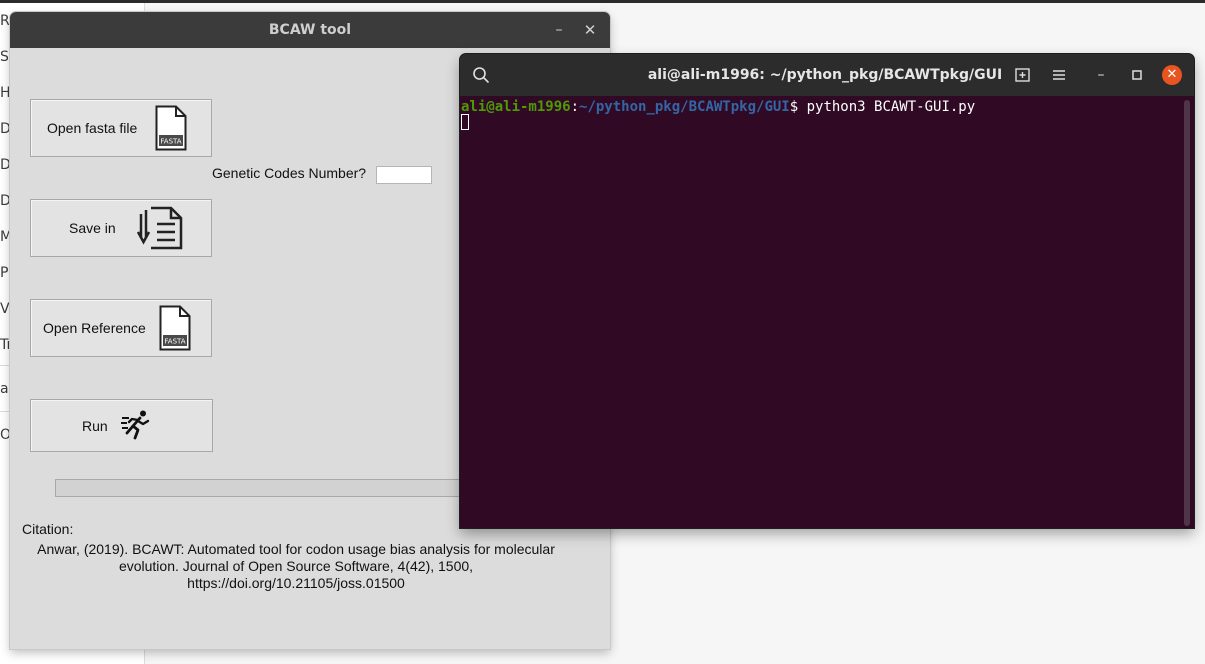  Describe the element at coordinates (48, 529) in the screenshot. I see `citation-label: Citation:` at that location.